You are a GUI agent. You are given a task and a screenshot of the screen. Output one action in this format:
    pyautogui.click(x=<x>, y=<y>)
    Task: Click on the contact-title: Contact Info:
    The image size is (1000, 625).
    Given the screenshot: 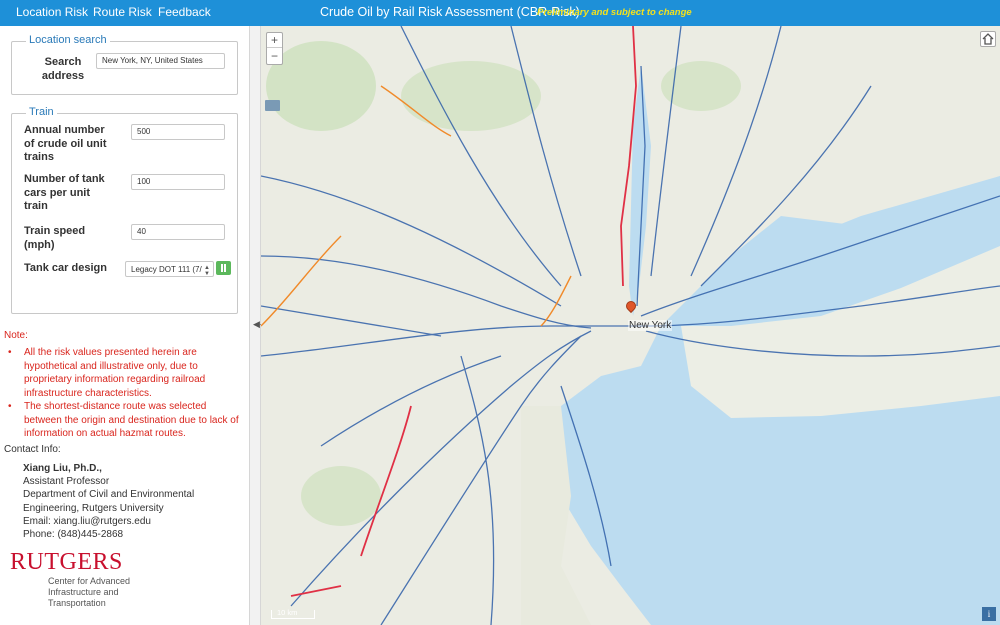 What is the action you would take?
    pyautogui.click(x=32, y=449)
    